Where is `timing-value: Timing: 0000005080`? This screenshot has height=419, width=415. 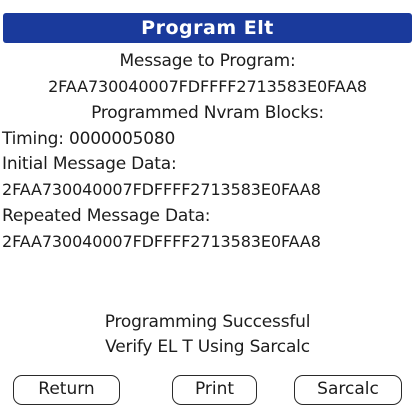 timing-value: Timing: 0000005080 is located at coordinates (89, 139).